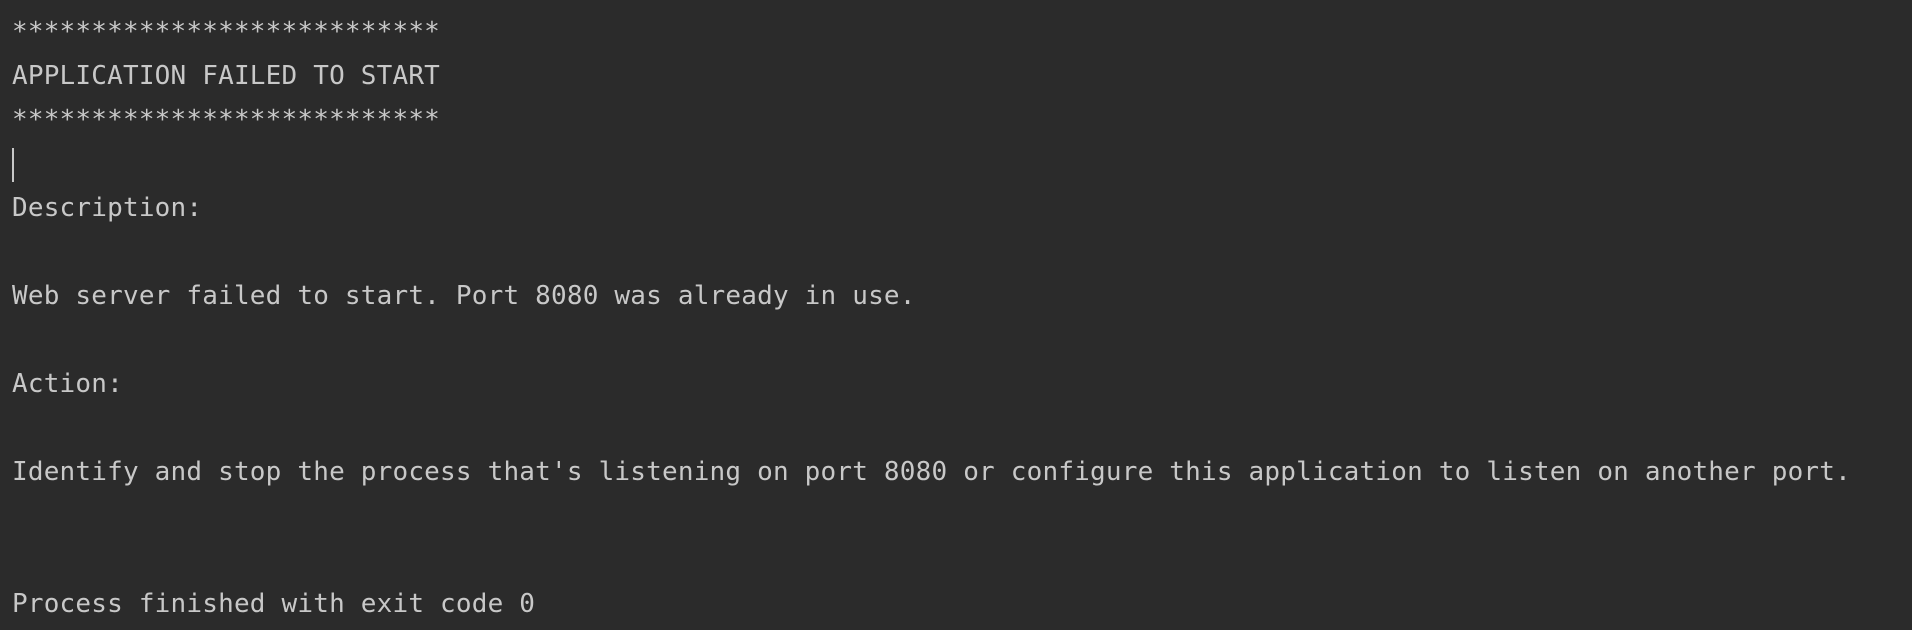  What do you see at coordinates (956, 164) in the screenshot?
I see `console-cursor-line` at bounding box center [956, 164].